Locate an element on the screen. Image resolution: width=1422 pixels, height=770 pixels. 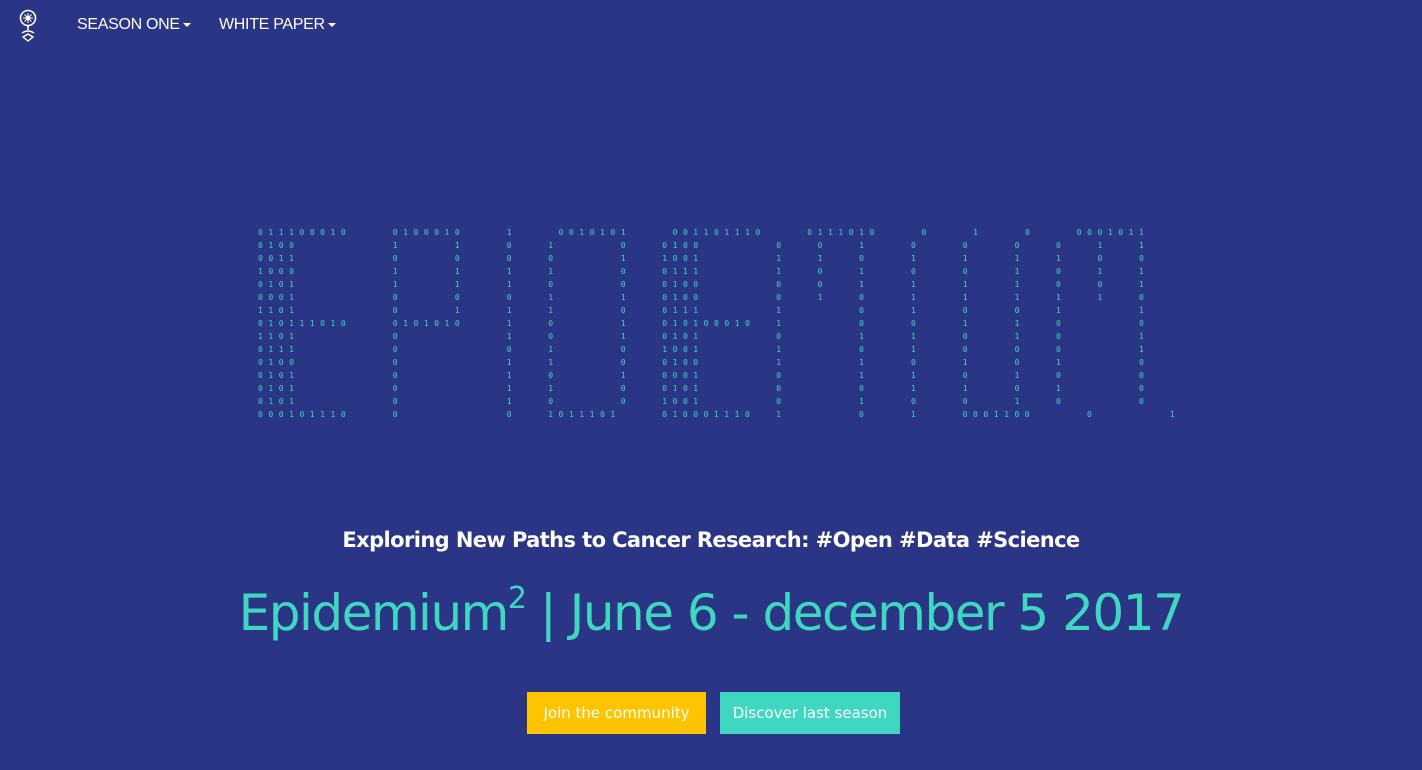
binary-row: 0001 0 0 0 1 1 0100 0 1 0 1 1 1 1 1 0 is located at coordinates (701, 297).